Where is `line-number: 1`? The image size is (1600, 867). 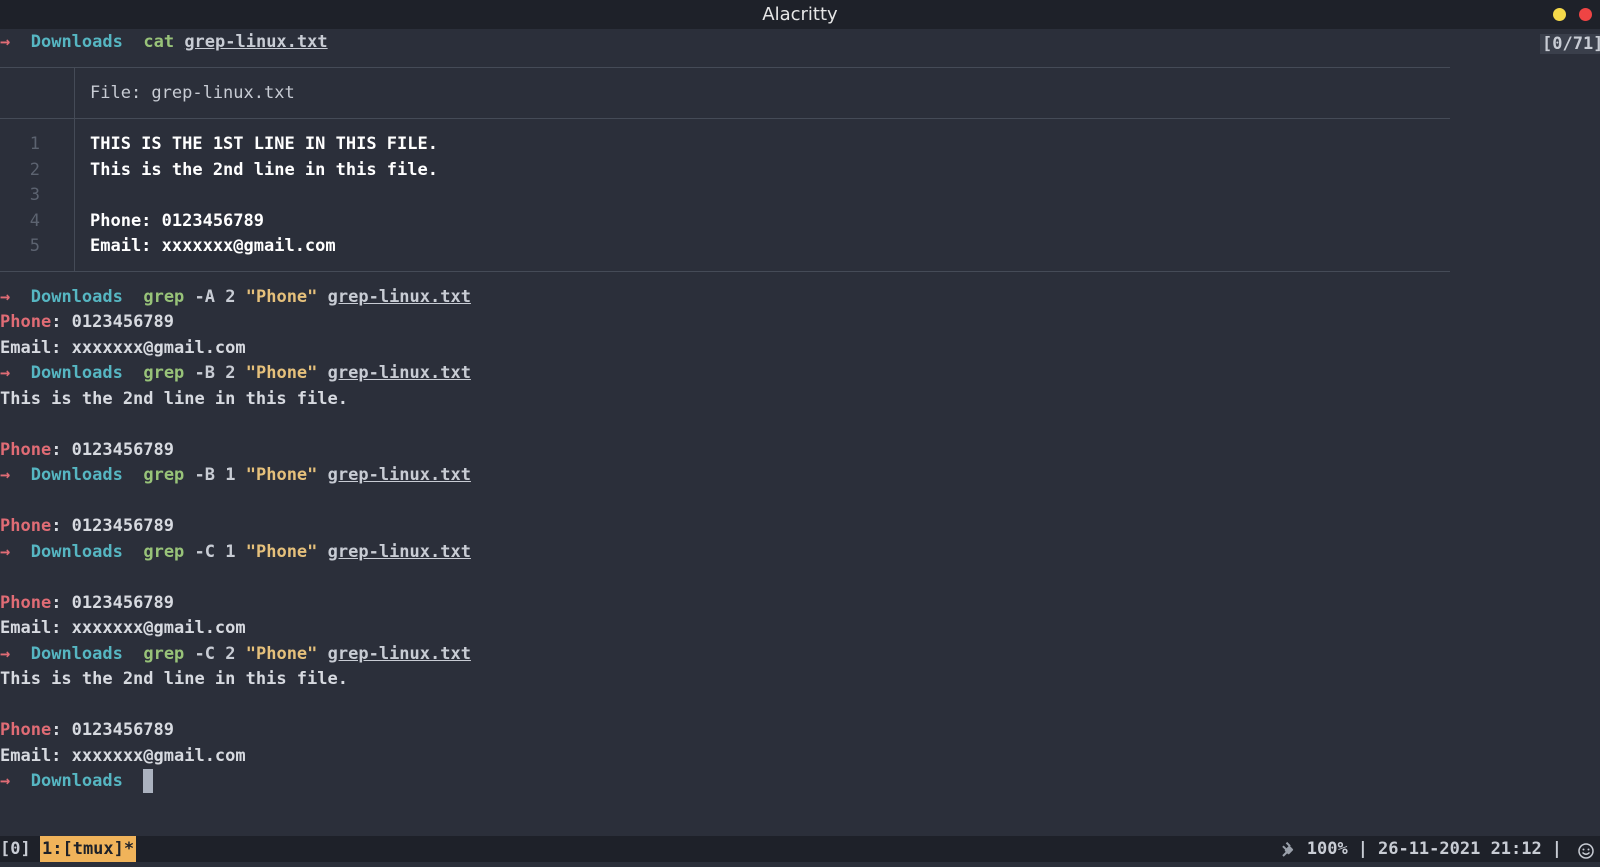
line-number: 1 is located at coordinates (34, 144).